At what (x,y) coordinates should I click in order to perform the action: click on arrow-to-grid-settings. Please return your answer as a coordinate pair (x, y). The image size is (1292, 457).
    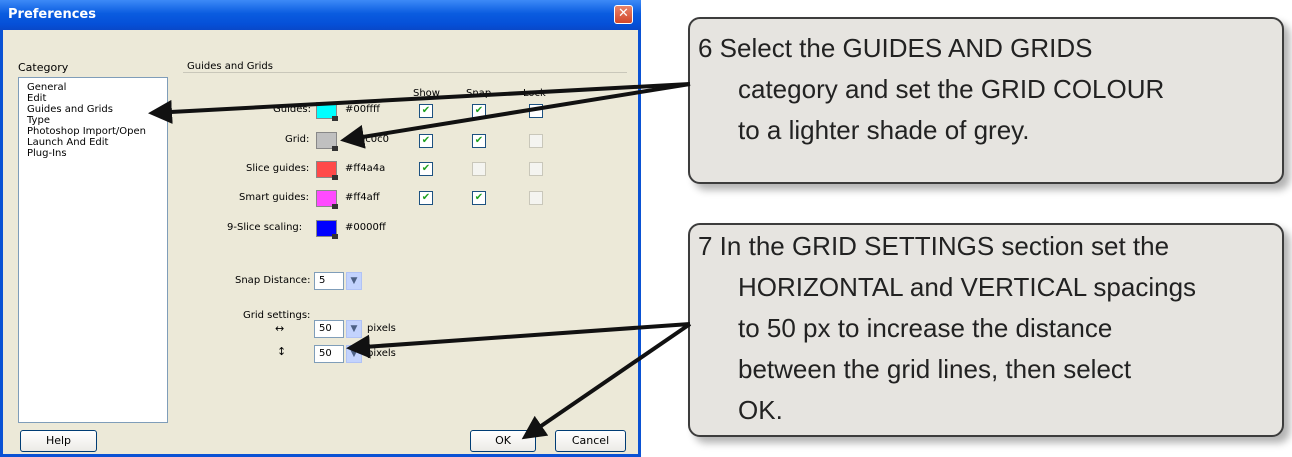
    Looking at the image, I should click on (518, 340).